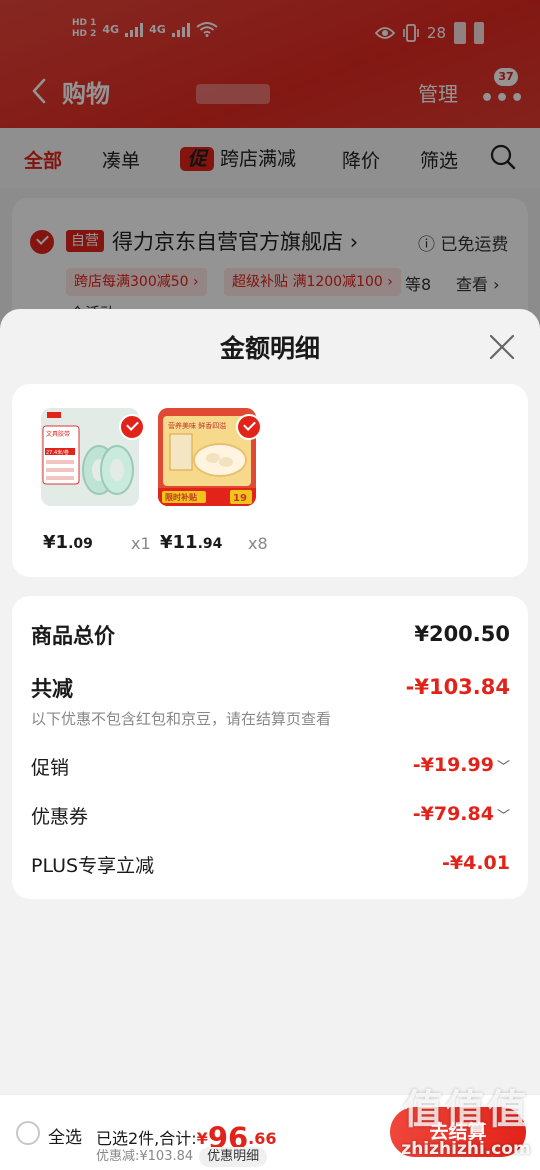 Image resolution: width=540 pixels, height=1170 pixels. I want to click on site-watermark: 值值值 zhizhizhi.com, so click(466, 1124).